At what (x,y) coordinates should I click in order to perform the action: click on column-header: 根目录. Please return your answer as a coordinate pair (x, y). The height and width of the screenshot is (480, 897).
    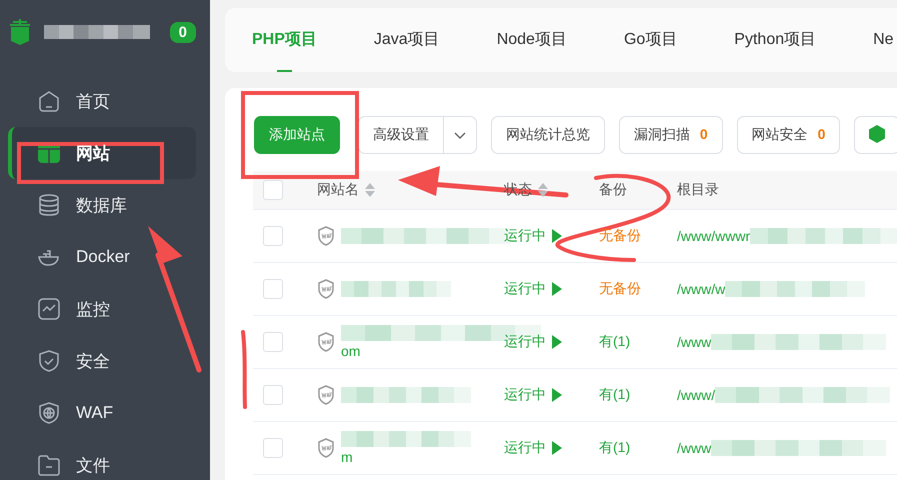
    Looking at the image, I should click on (698, 190).